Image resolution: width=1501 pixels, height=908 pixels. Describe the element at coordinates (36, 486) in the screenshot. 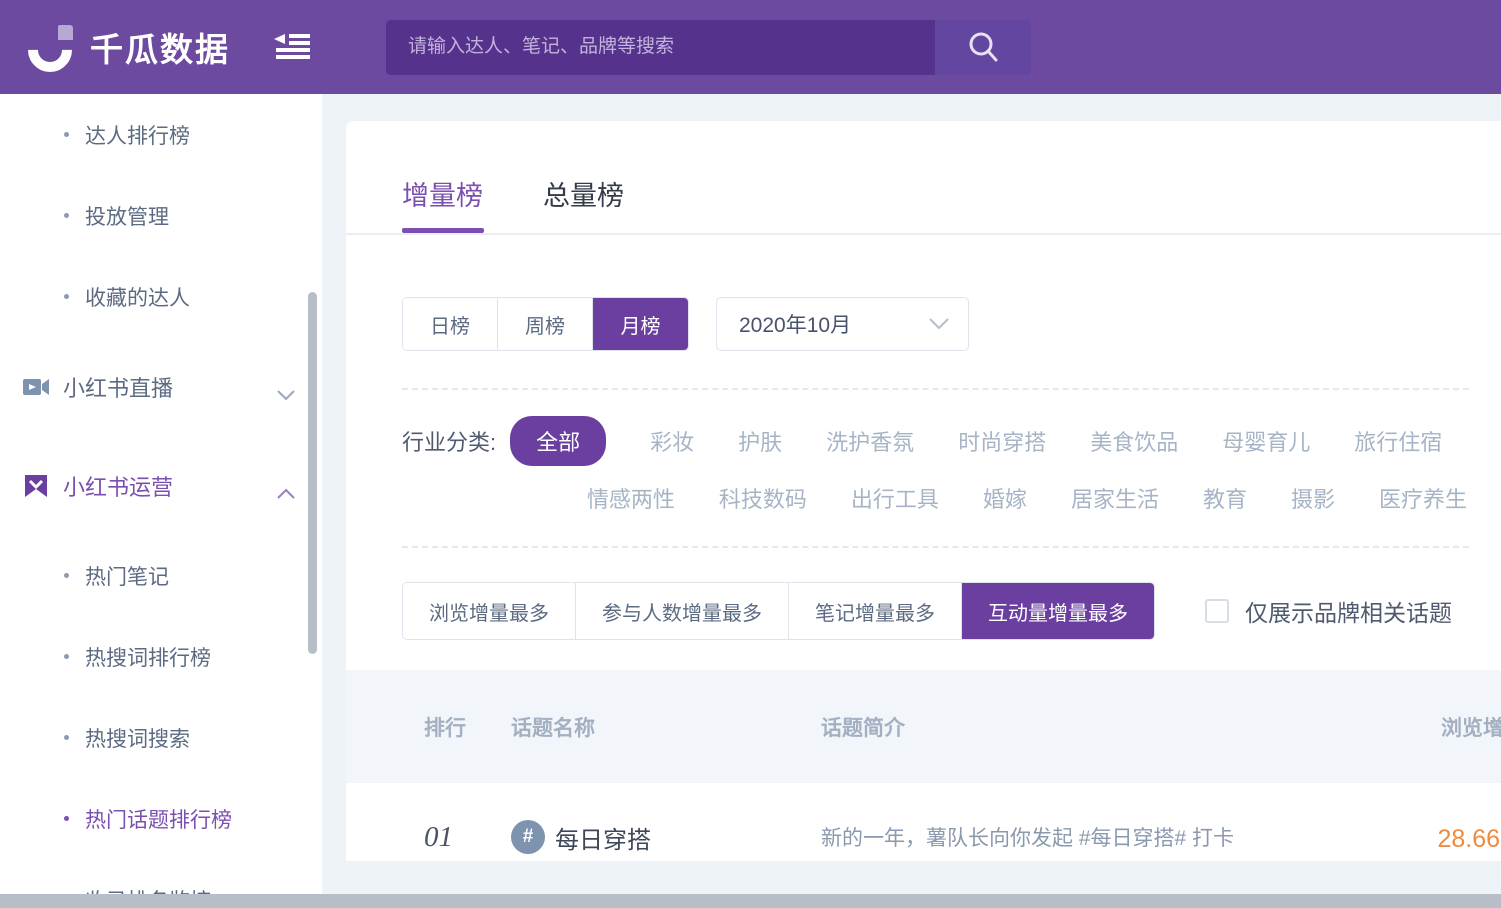

I see `bookmark-icon` at that location.